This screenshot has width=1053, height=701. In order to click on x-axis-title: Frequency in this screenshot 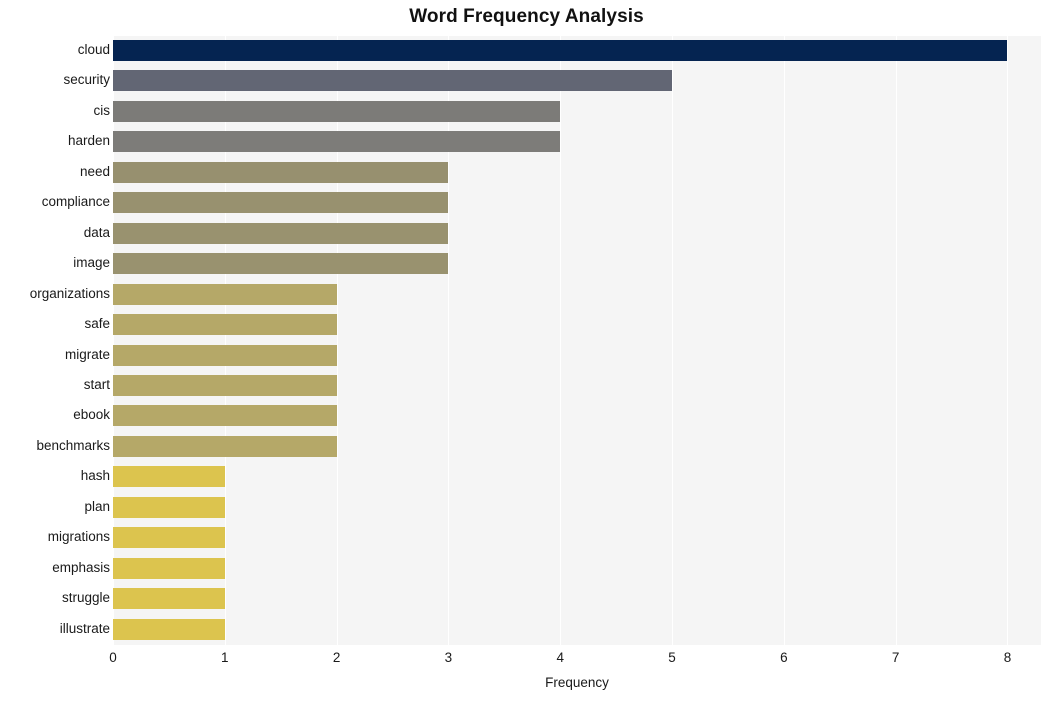, I will do `click(577, 682)`.